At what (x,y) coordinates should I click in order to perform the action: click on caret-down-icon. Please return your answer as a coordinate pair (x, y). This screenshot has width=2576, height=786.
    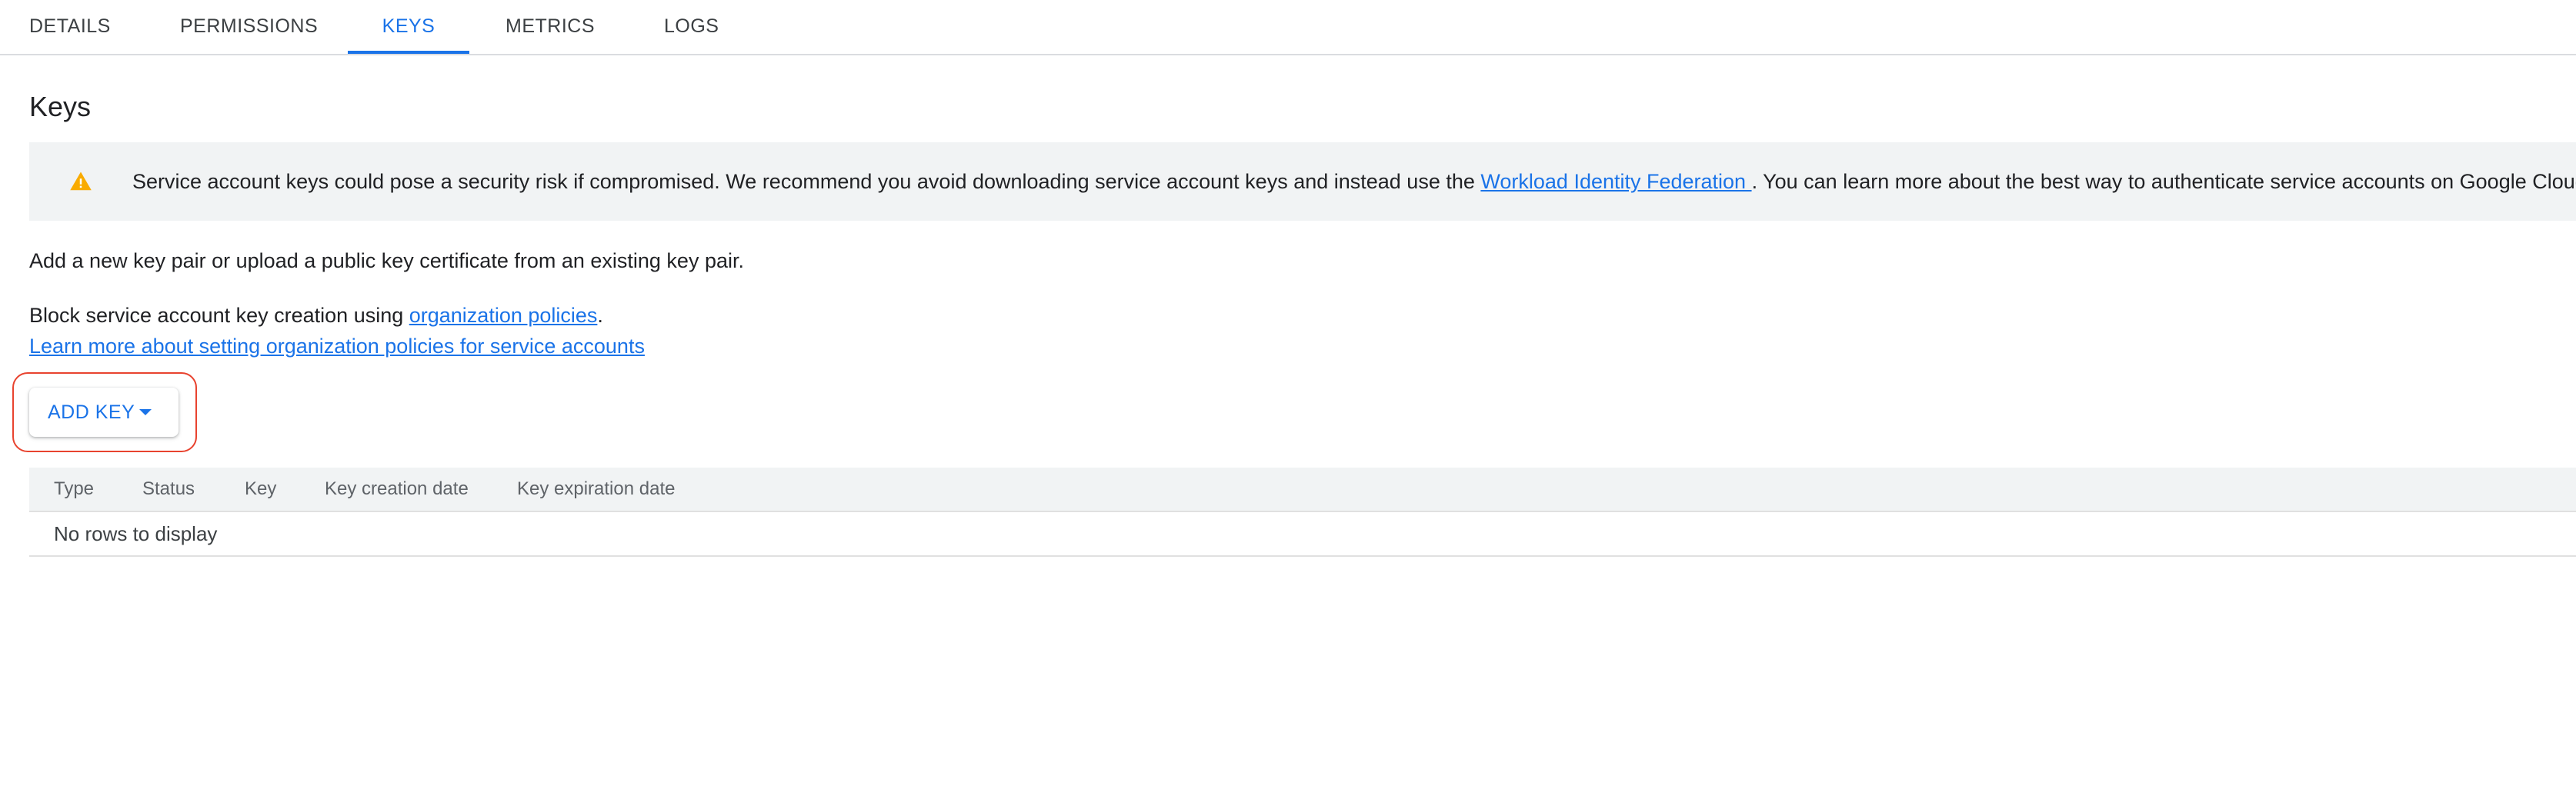
    Looking at the image, I should click on (146, 412).